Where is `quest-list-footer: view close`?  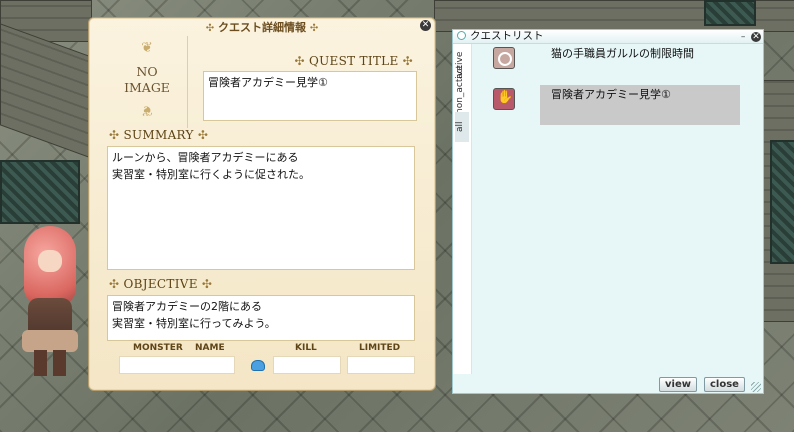
quest-list-footer: view close is located at coordinates (608, 384).